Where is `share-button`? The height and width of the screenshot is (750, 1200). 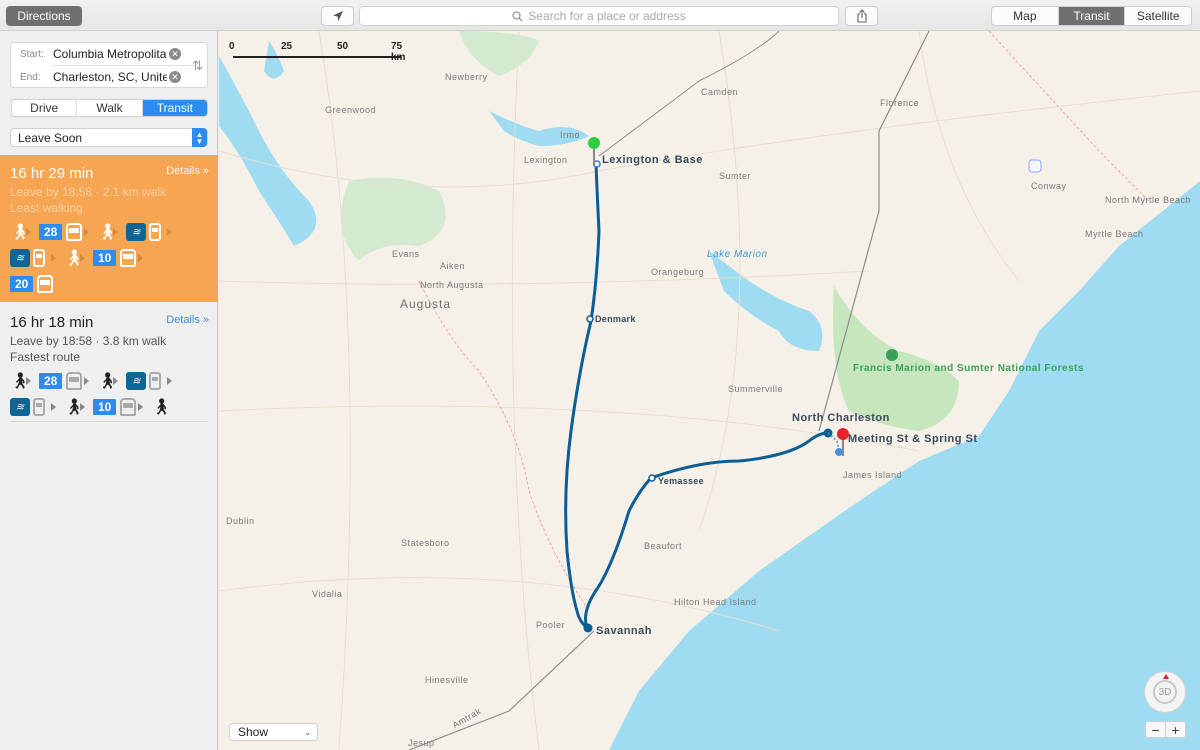 share-button is located at coordinates (861, 16).